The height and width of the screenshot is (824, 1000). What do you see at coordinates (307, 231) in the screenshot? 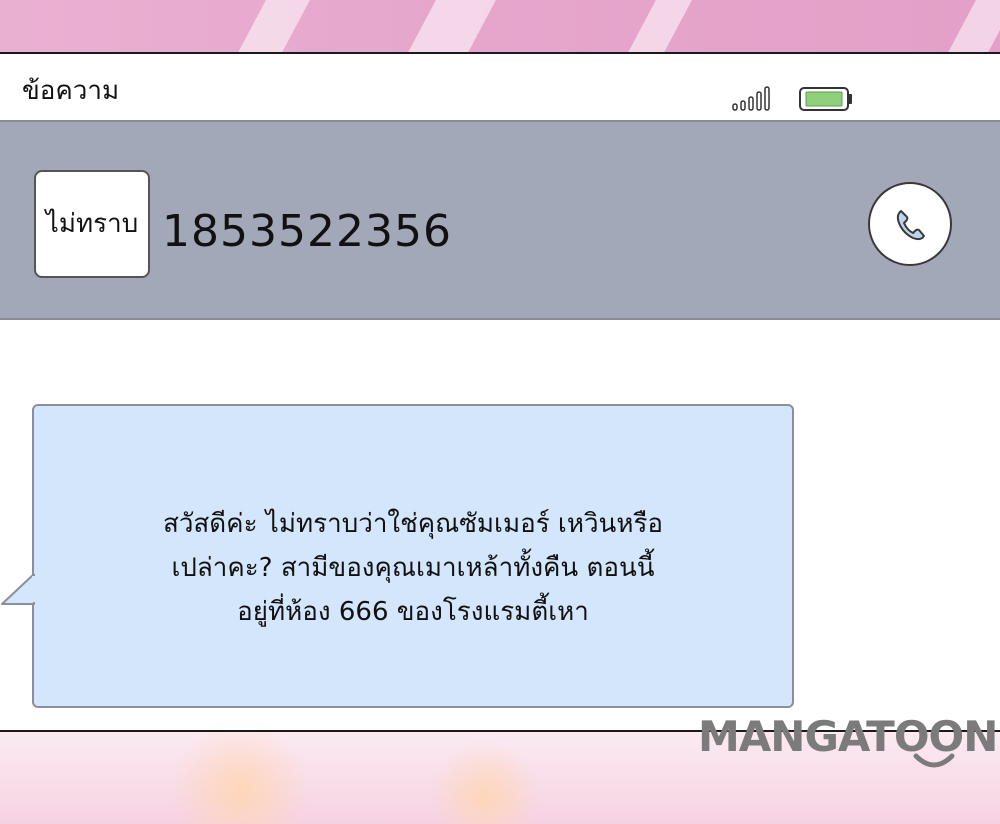
I see `contact-number: 1853522356` at bounding box center [307, 231].